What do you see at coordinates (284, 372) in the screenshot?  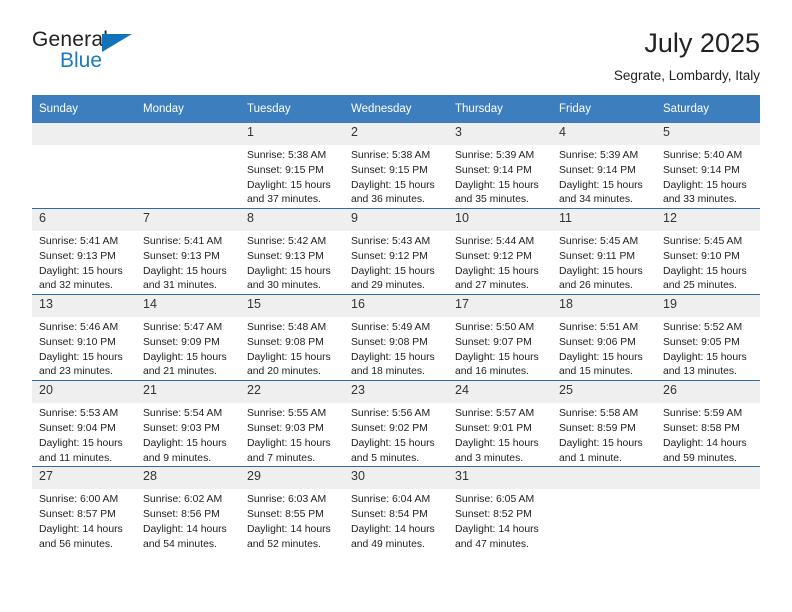 I see `day-info-line: and 20 minutes.` at bounding box center [284, 372].